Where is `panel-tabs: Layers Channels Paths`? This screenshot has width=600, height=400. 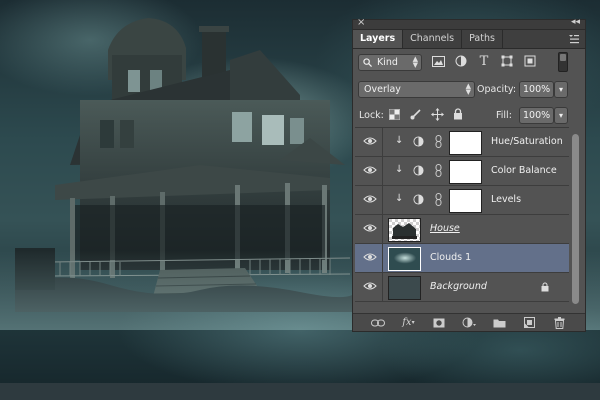
panel-tabs: Layers Channels Paths is located at coordinates (469, 39).